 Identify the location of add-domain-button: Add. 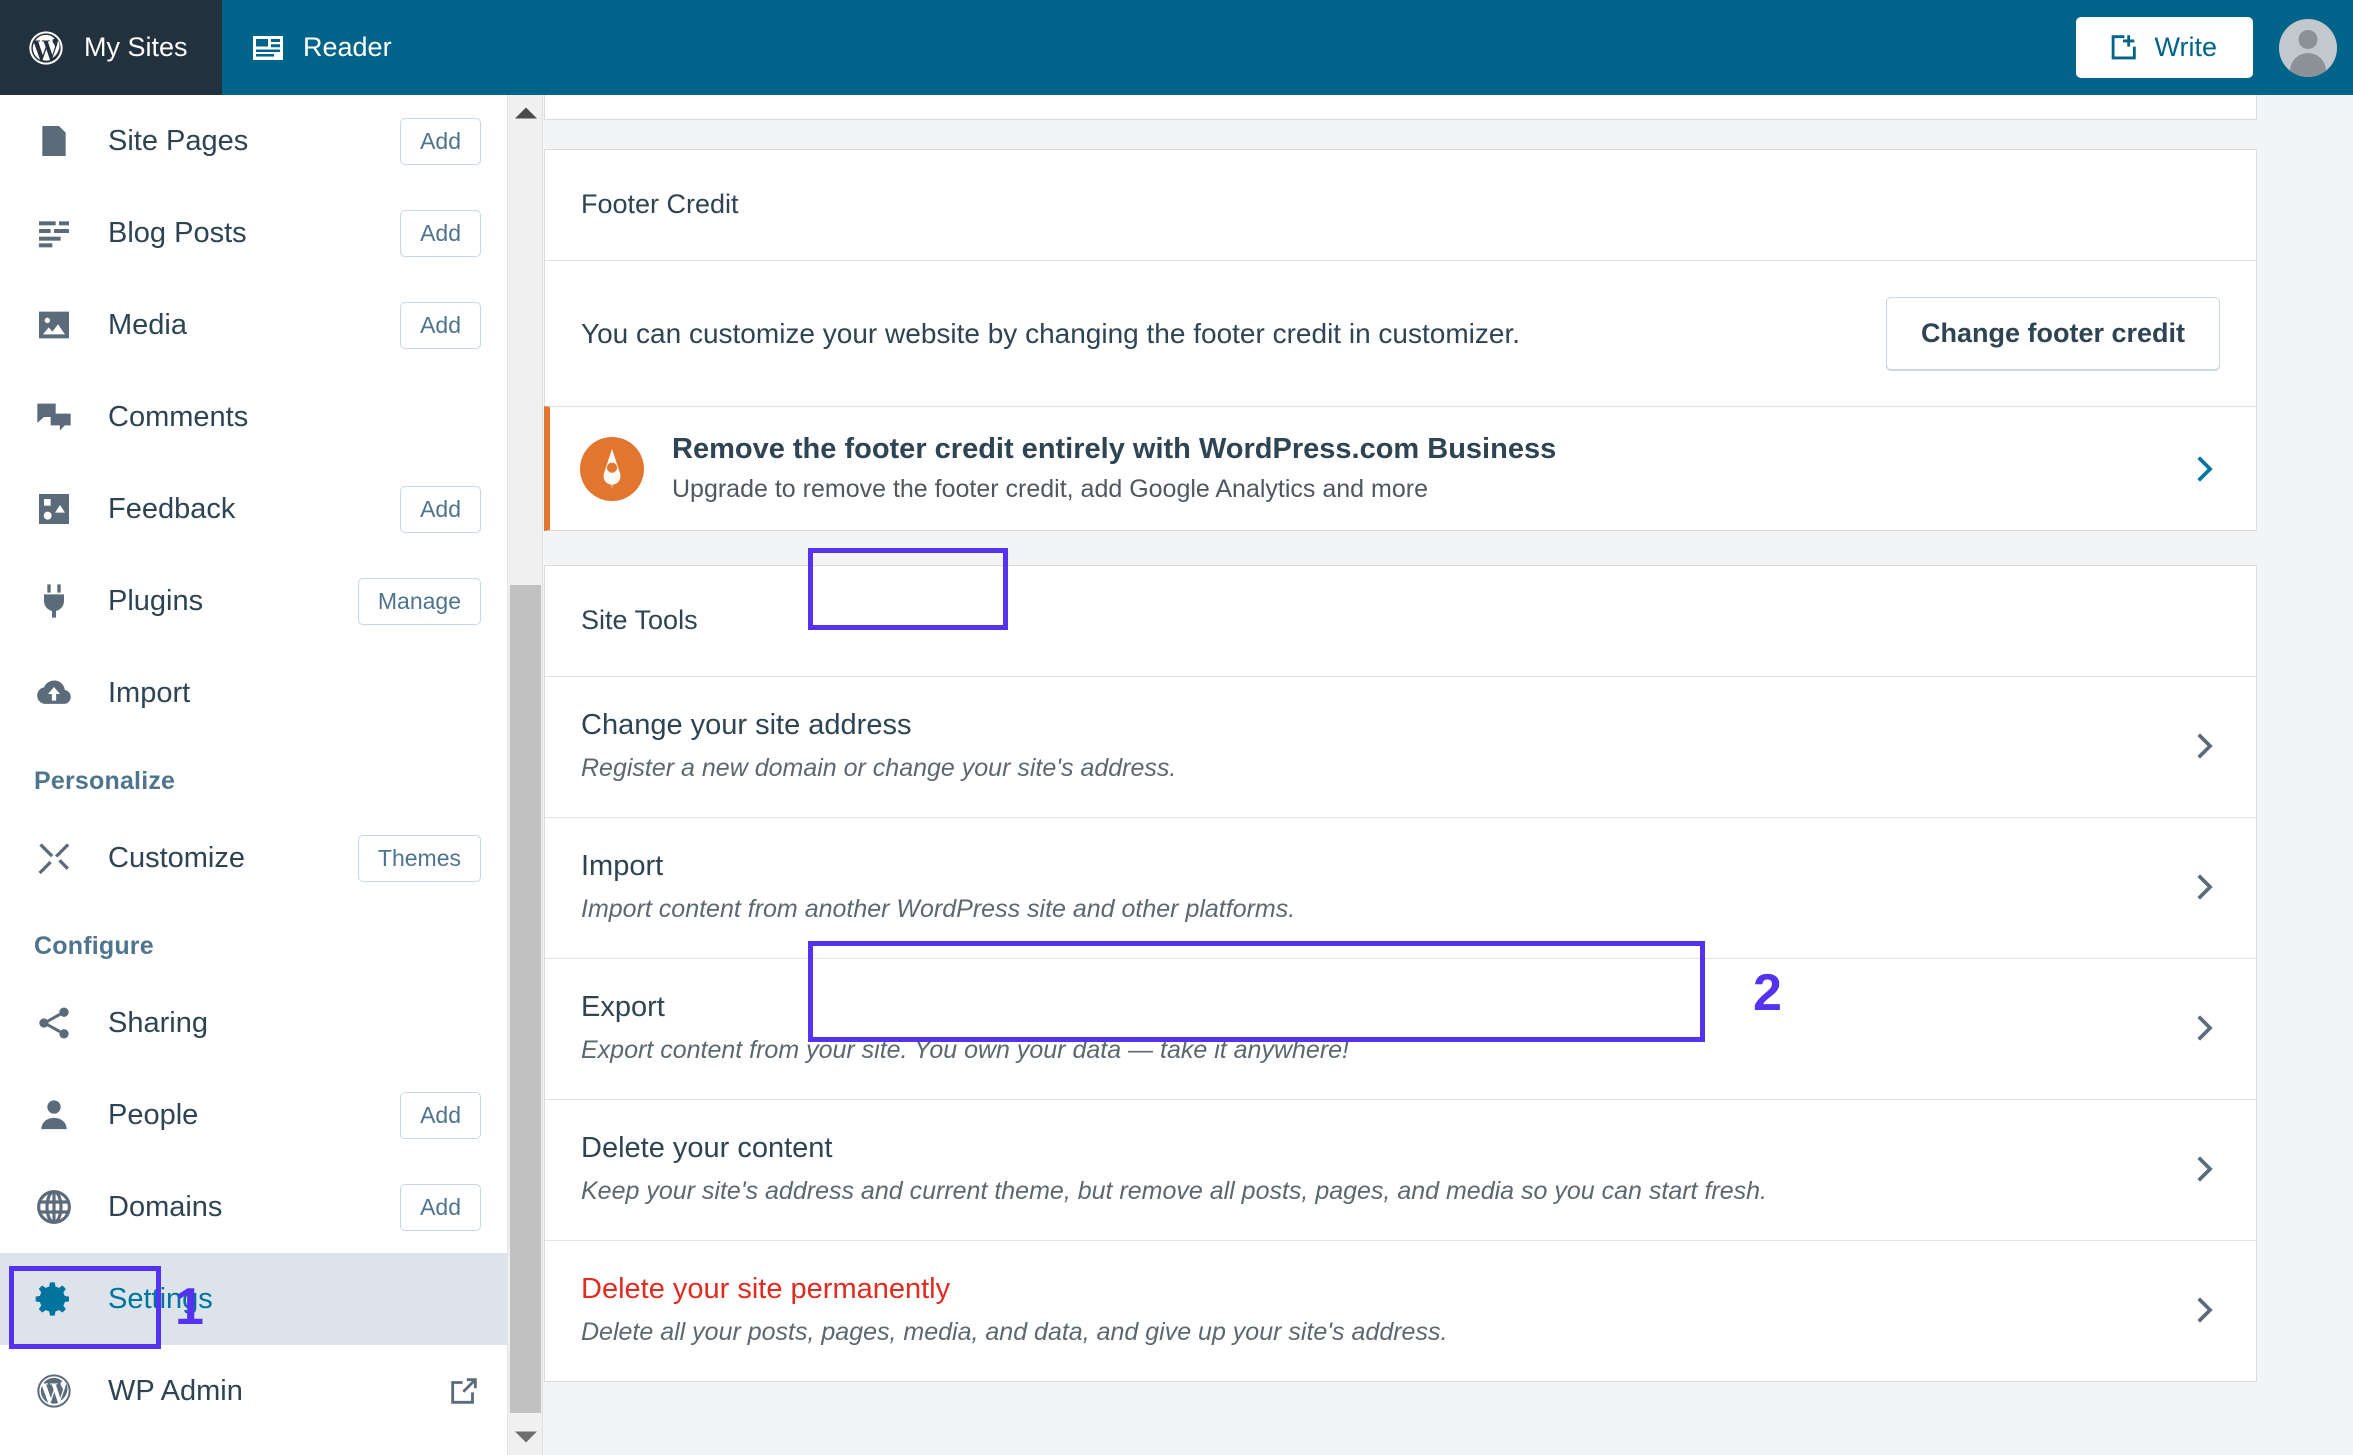
(440, 1207).